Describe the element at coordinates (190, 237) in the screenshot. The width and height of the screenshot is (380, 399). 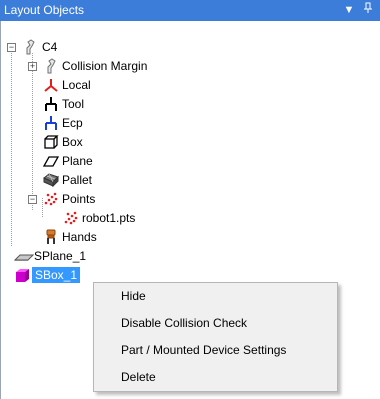
I see `tree-node-hands: Hands` at that location.